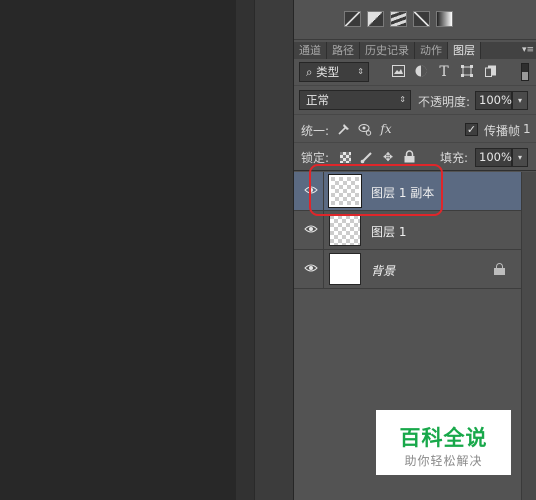 Image resolution: width=536 pixels, height=500 pixels. I want to click on lock-row: 锁定: ✥ 填充: 100% ▾, so click(415, 157).